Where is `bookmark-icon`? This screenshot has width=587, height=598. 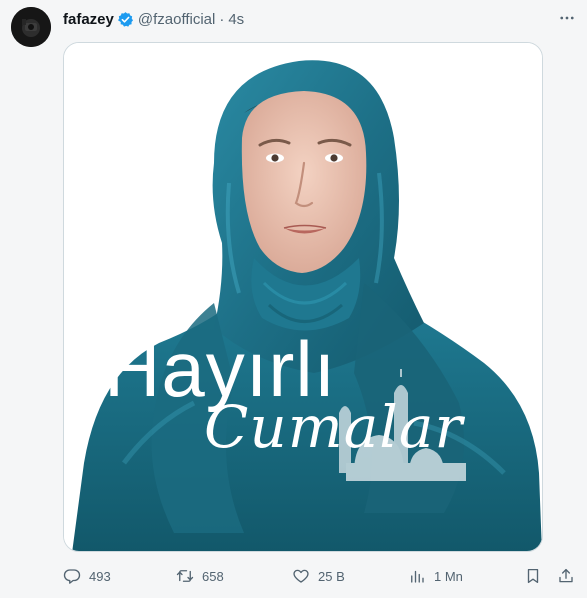 bookmark-icon is located at coordinates (533, 576).